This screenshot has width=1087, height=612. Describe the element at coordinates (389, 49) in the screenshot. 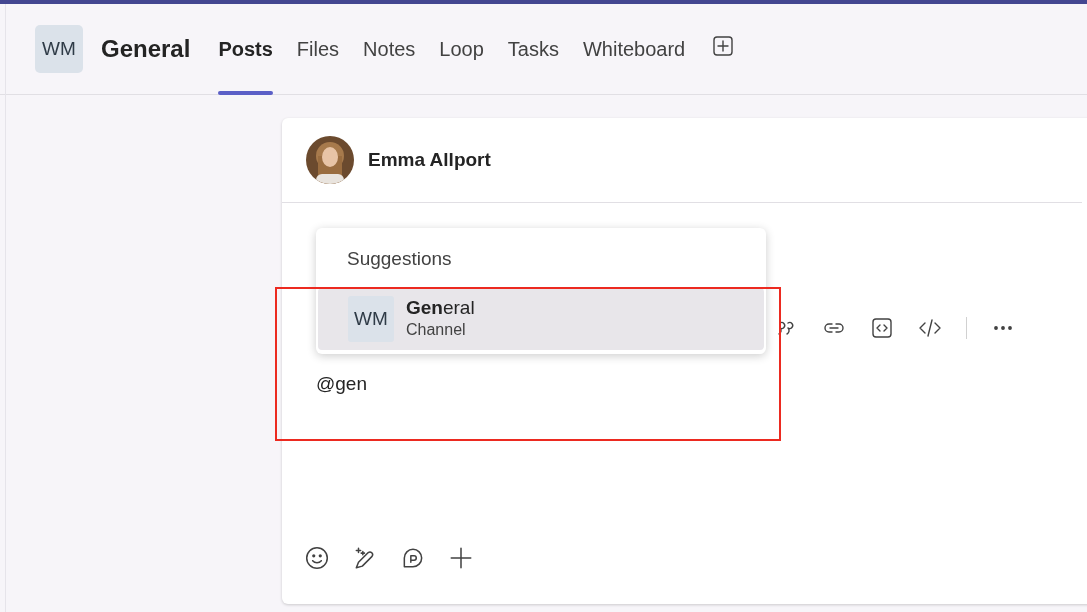

I see `tab: Notes` at that location.